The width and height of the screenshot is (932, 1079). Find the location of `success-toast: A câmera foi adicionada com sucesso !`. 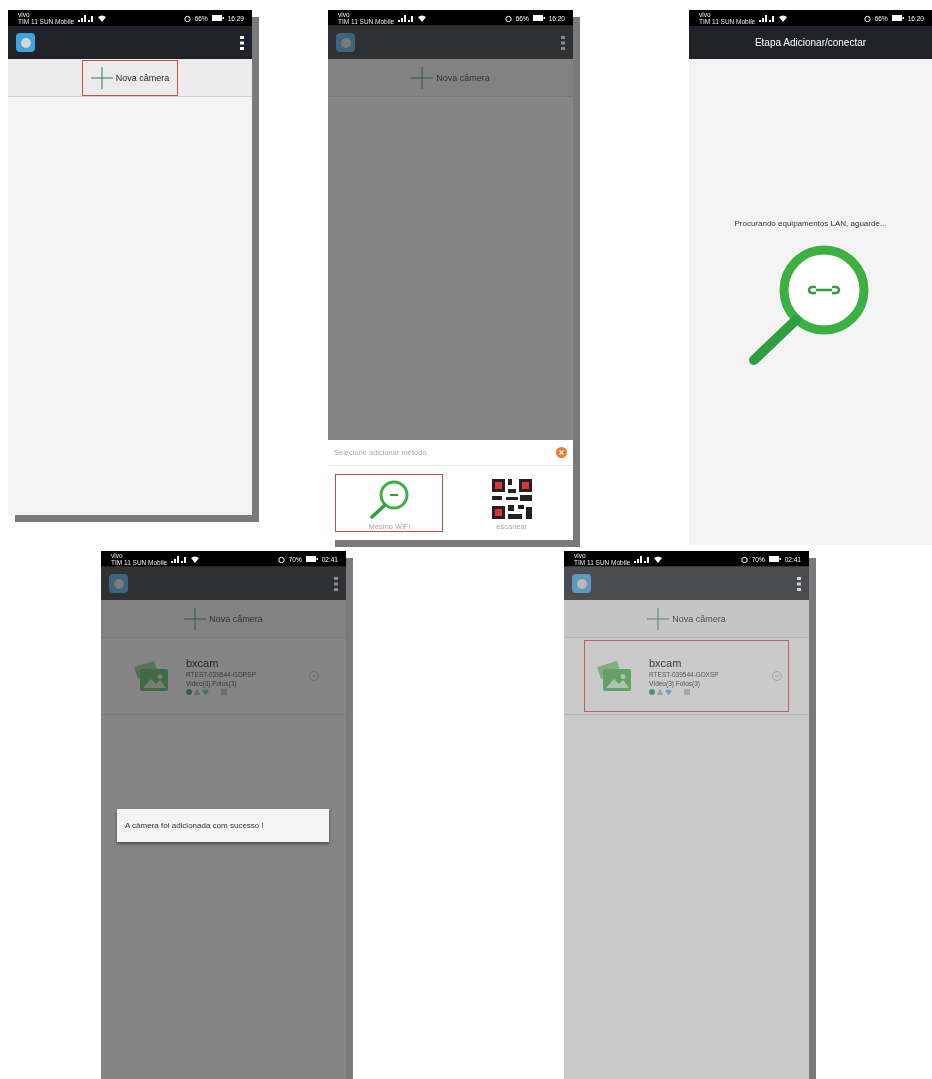

success-toast: A câmera foi adicionada com sucesso ! is located at coordinates (223, 825).